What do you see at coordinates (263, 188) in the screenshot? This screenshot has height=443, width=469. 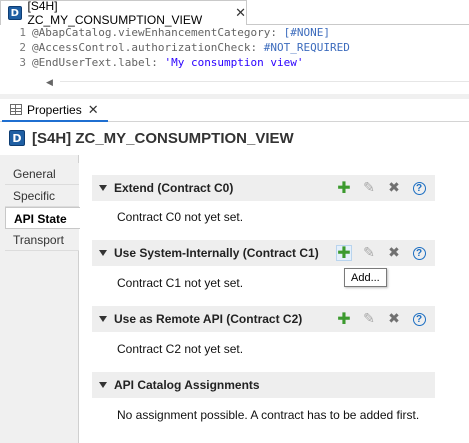 I see `section-header-extend: Extend (Contract C0) ✚ ✎ ✖ ?` at bounding box center [263, 188].